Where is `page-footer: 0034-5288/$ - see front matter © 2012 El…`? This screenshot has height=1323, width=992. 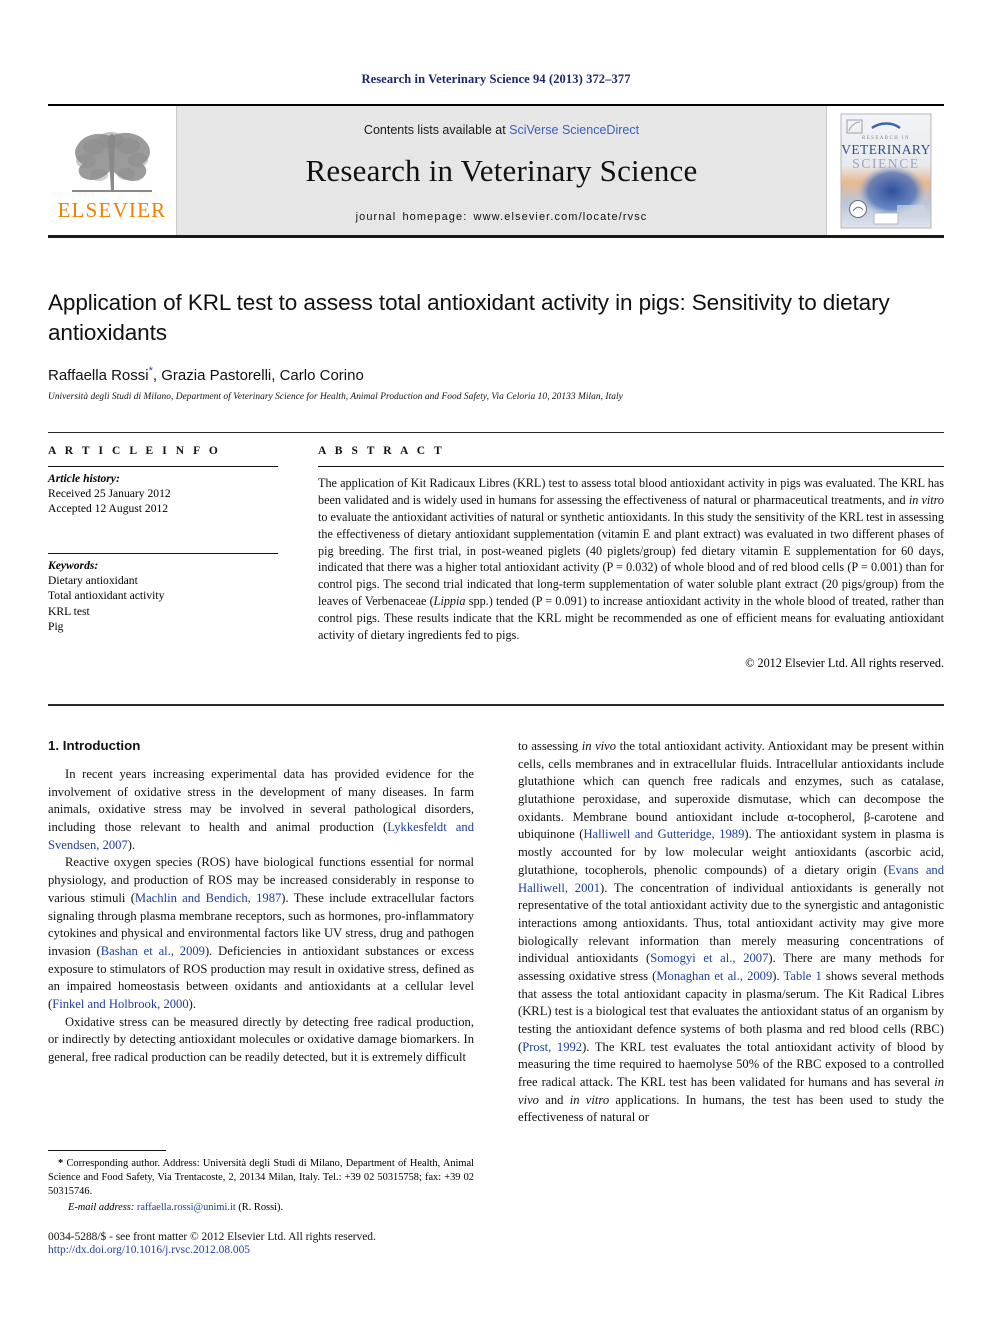 page-footer: 0034-5288/$ - see front matter © 2012 El… is located at coordinates (348, 1243).